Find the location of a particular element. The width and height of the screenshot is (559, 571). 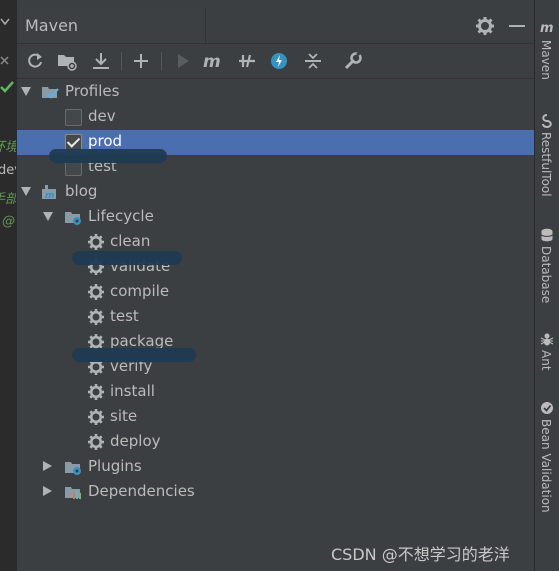

tree-node-label: Profiles is located at coordinates (92, 91).